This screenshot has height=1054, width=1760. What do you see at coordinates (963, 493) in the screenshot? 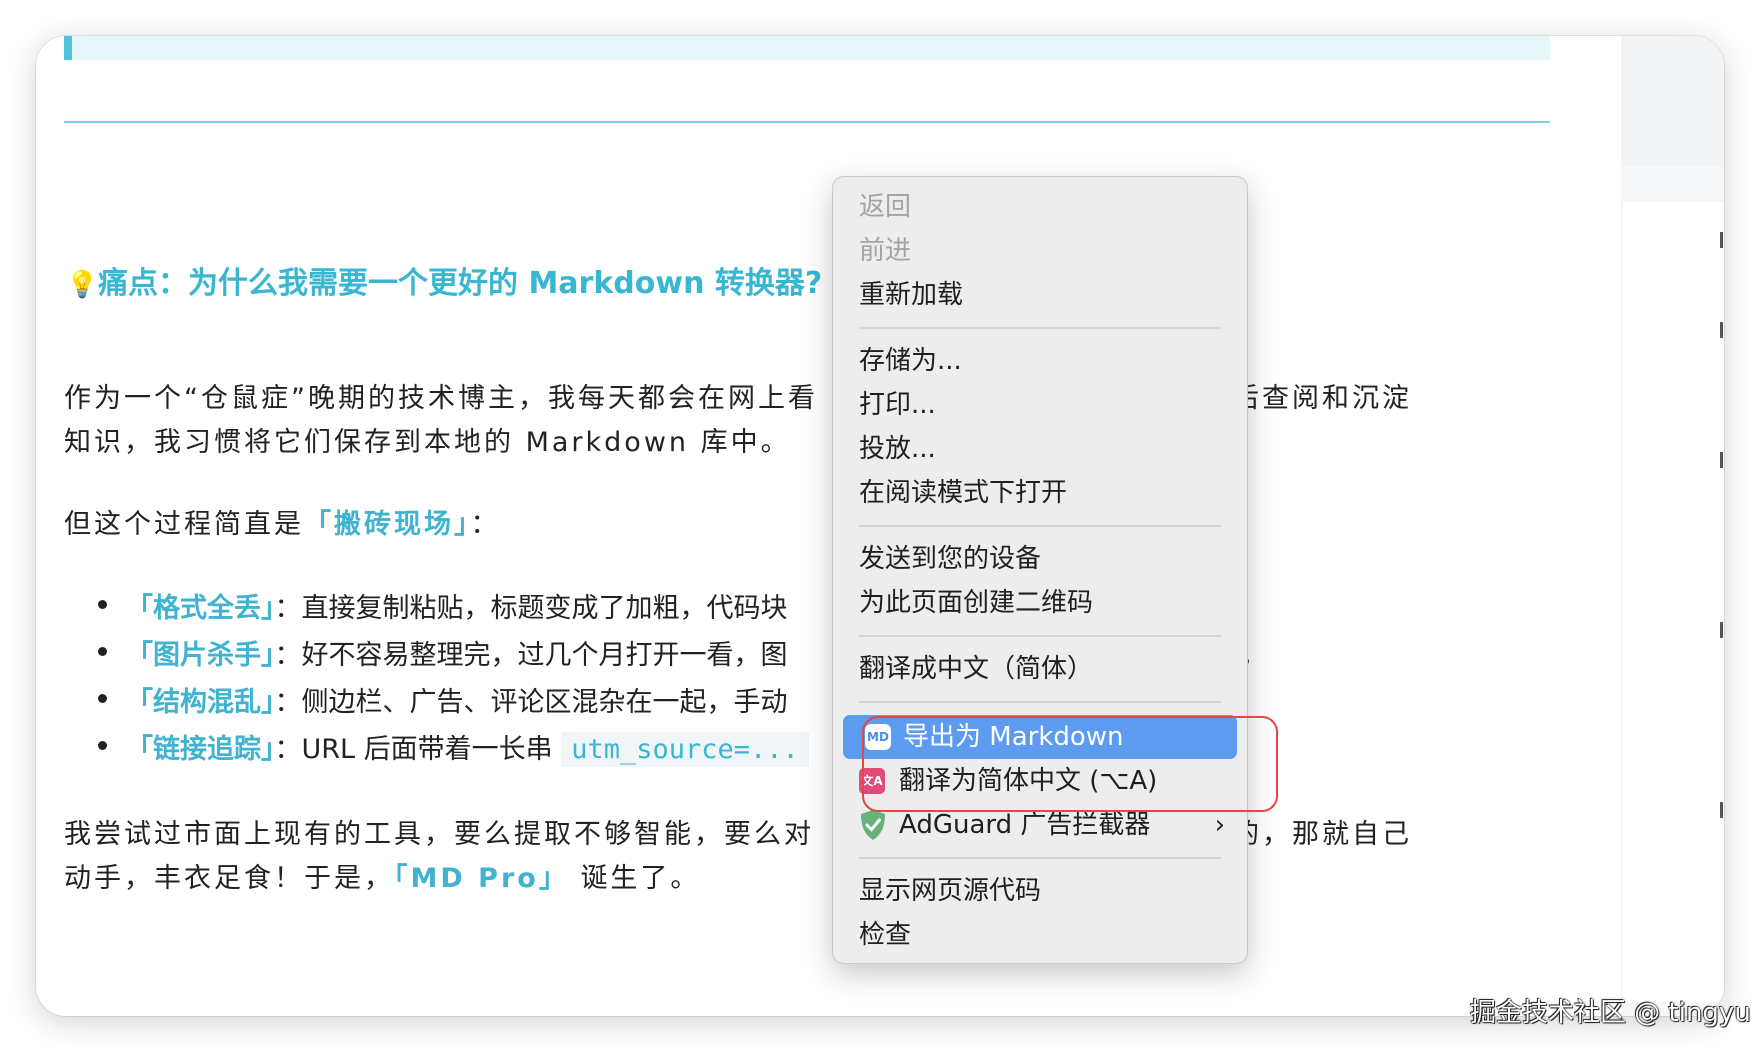
I see `menu-item-reader-mode: 在阅读模式下打开` at bounding box center [963, 493].